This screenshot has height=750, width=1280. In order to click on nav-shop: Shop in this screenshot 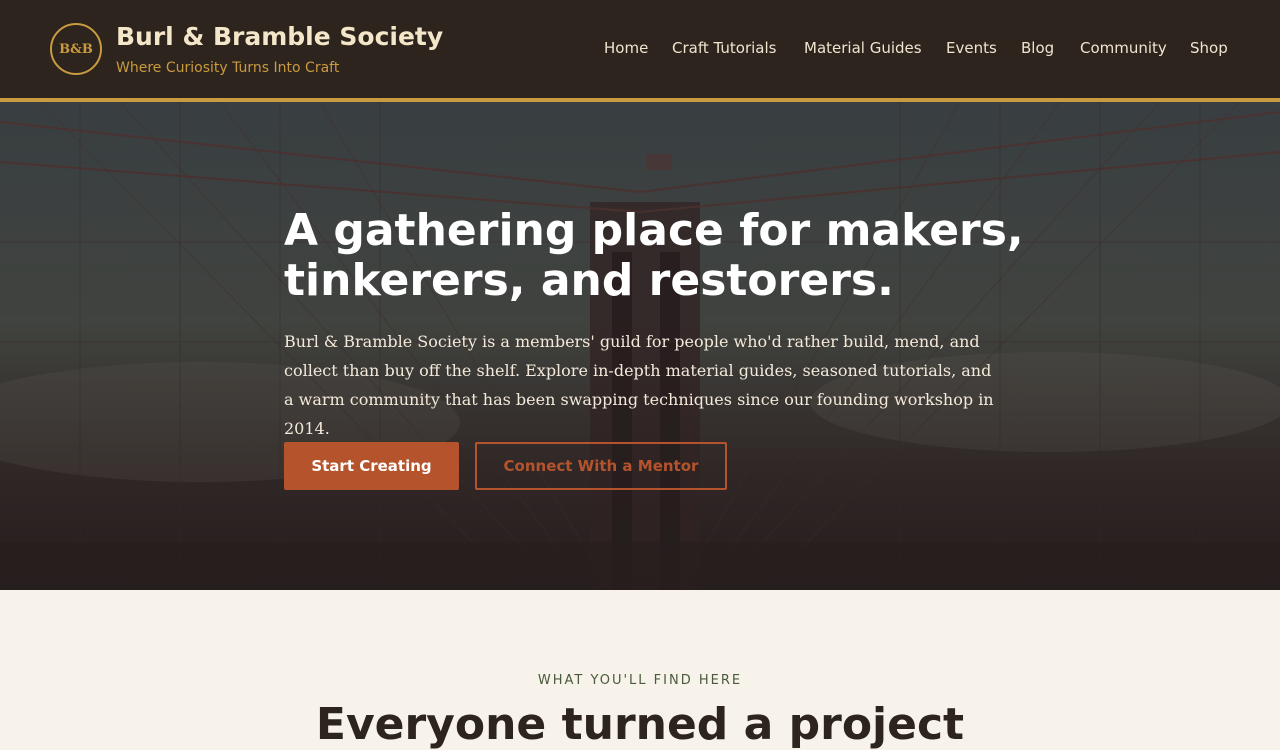, I will do `click(1209, 48)`.